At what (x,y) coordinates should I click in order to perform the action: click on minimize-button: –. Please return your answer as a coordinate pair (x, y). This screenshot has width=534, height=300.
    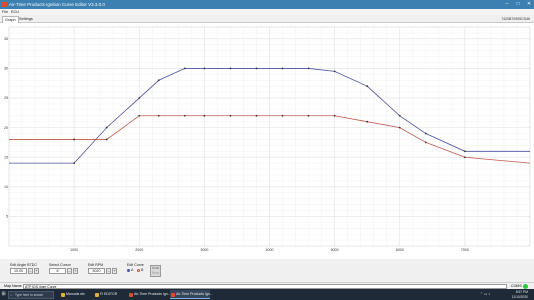
    Looking at the image, I should click on (507, 4).